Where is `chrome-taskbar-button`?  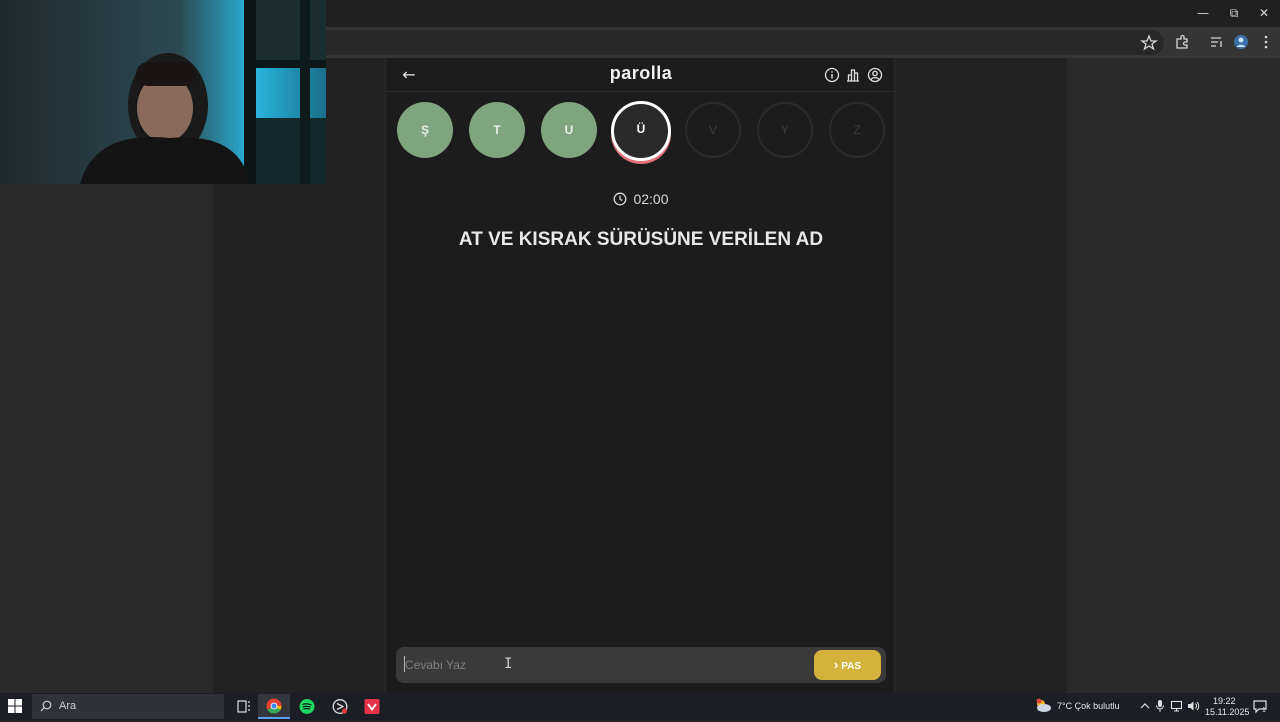 chrome-taskbar-button is located at coordinates (274, 706).